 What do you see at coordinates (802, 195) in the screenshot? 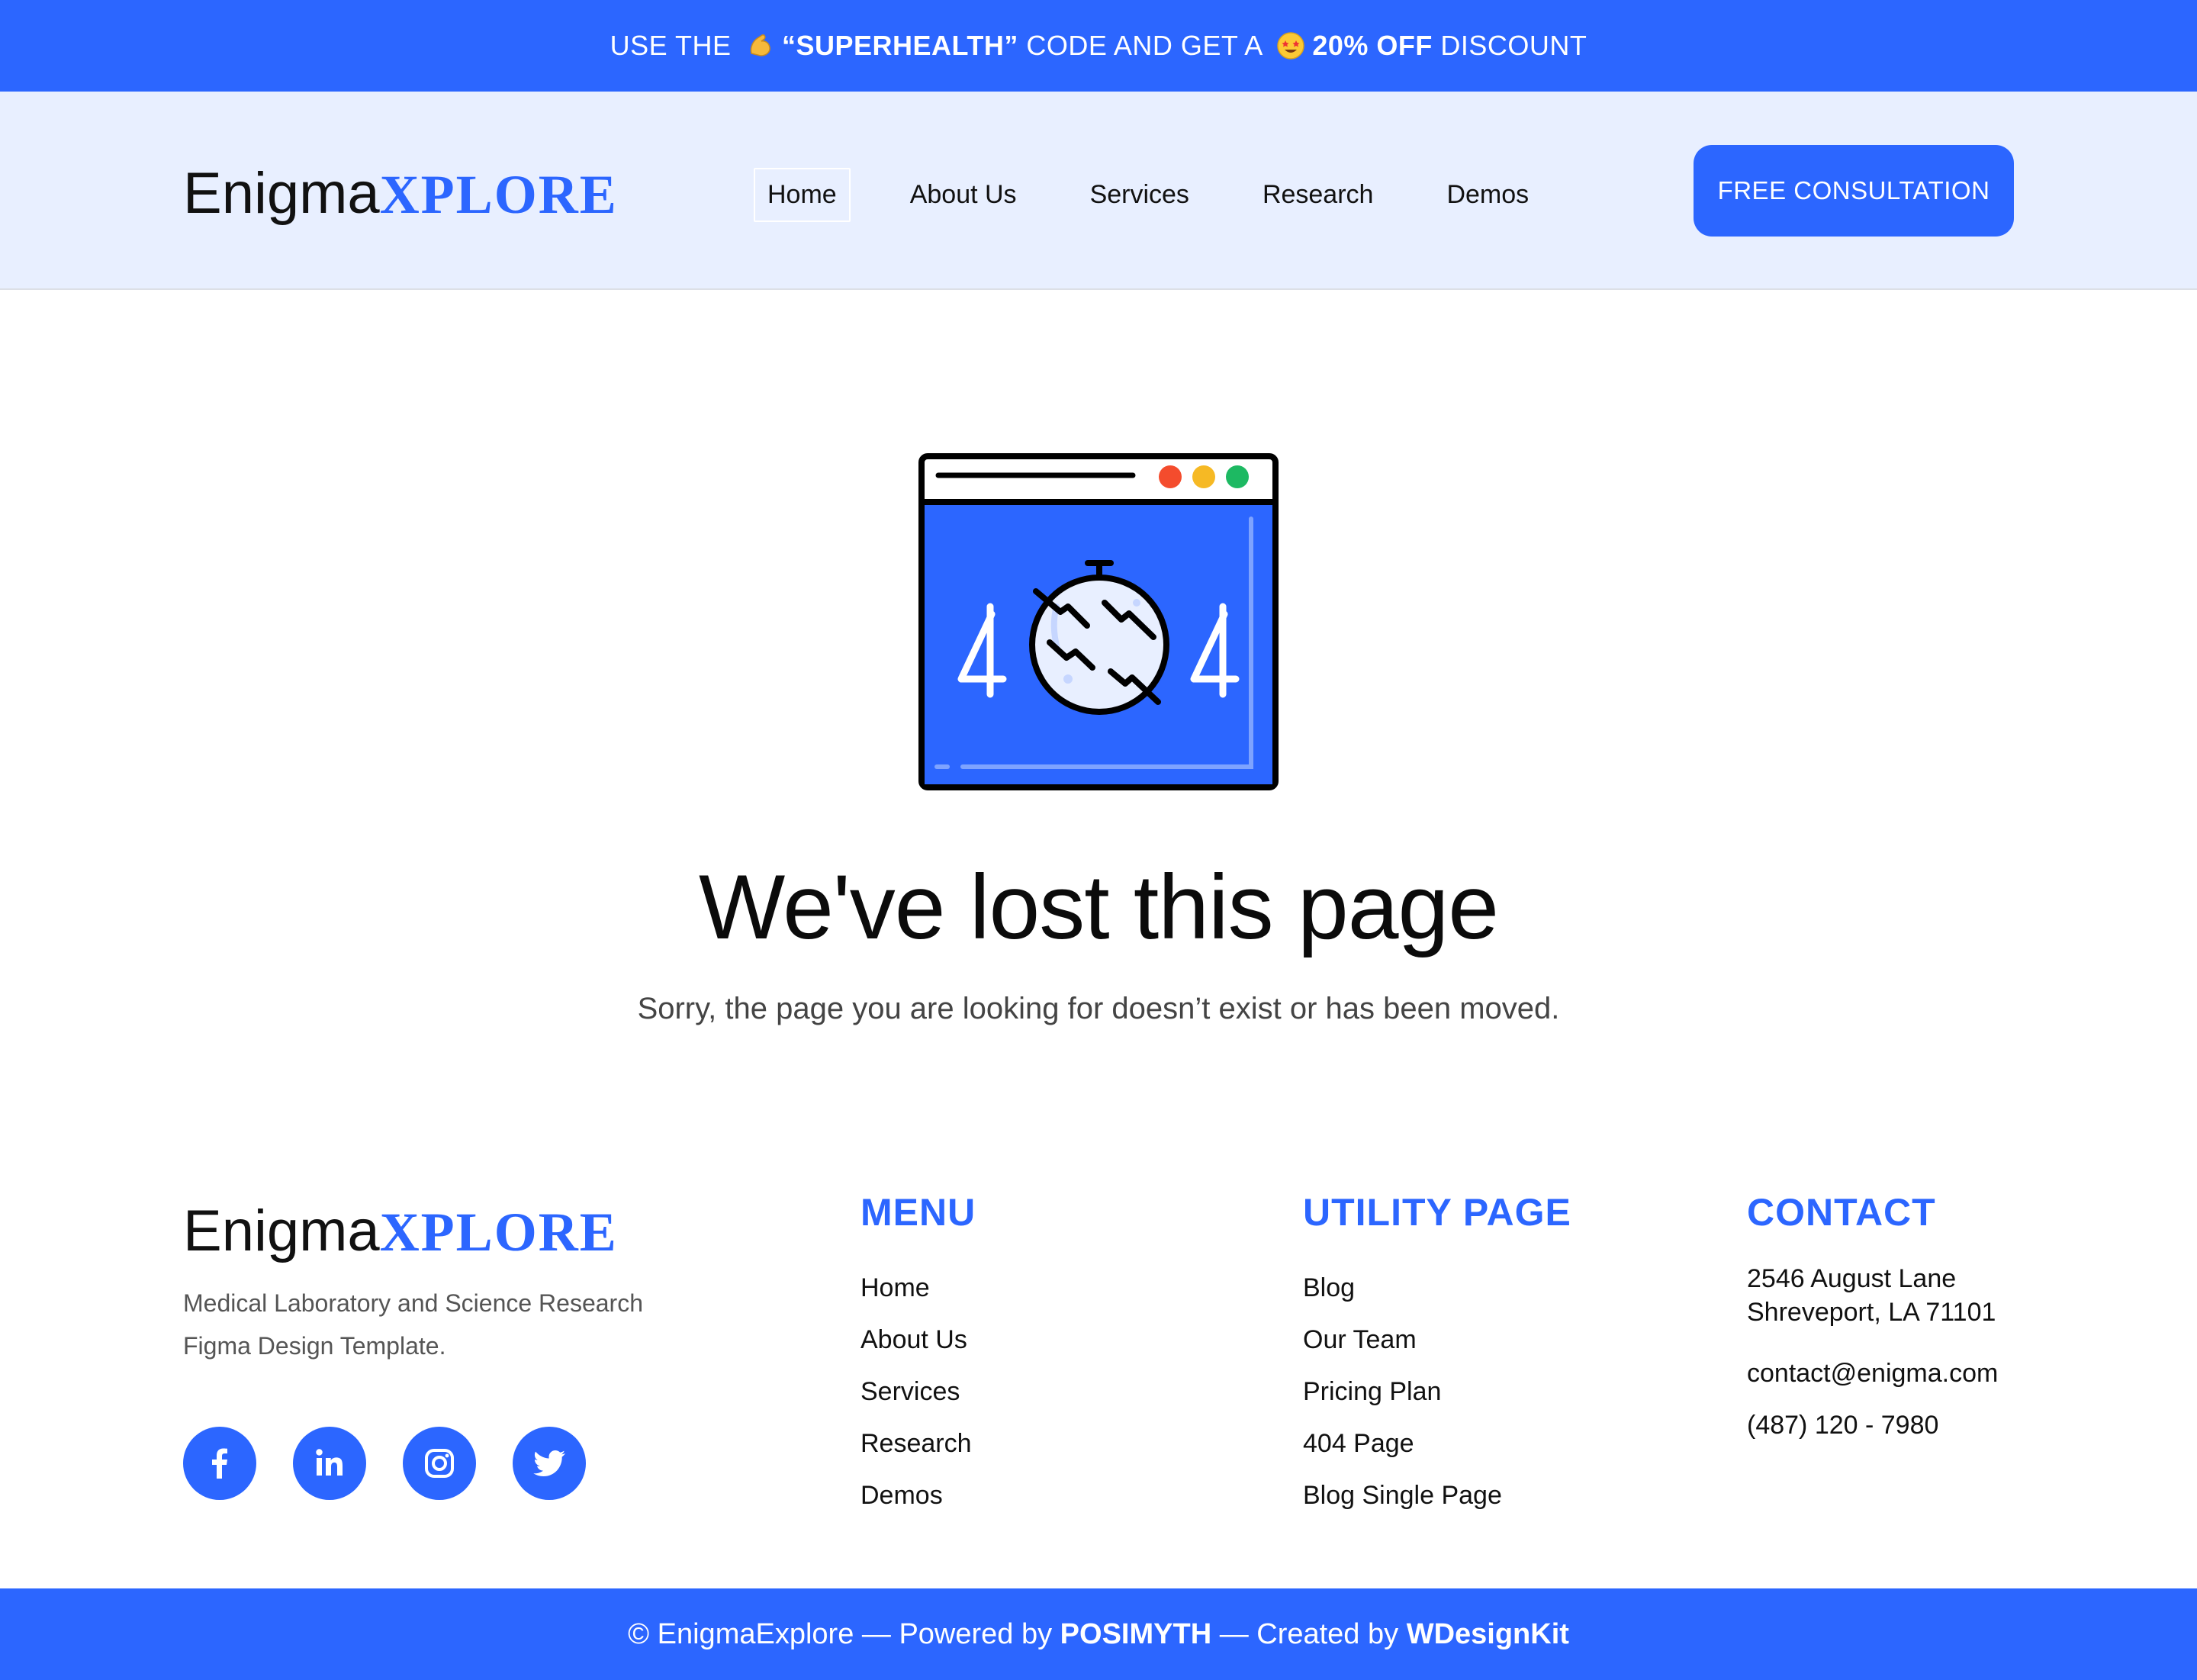
I see `nav-home: Home` at bounding box center [802, 195].